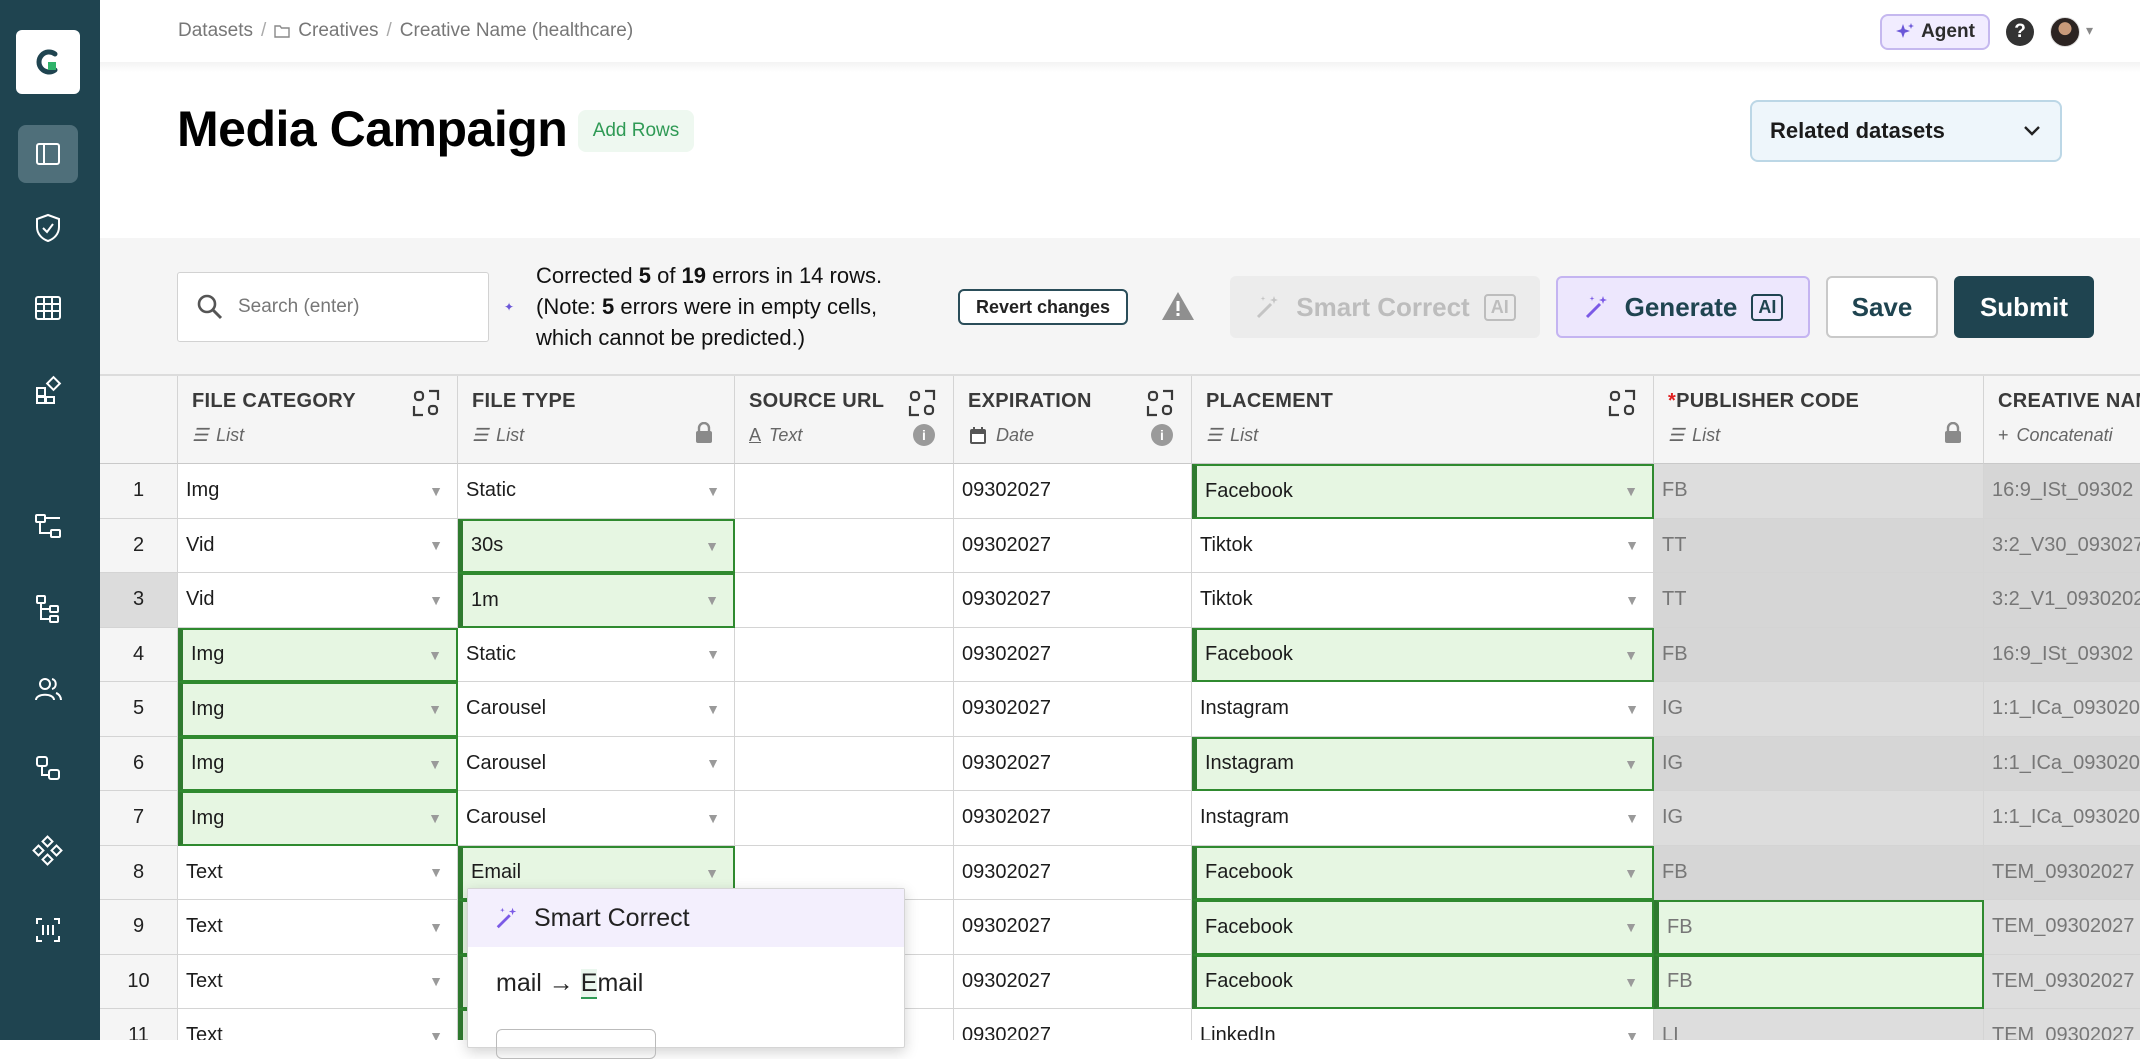  Describe the element at coordinates (636, 131) in the screenshot. I see `add-rows-button: Add Rows` at that location.